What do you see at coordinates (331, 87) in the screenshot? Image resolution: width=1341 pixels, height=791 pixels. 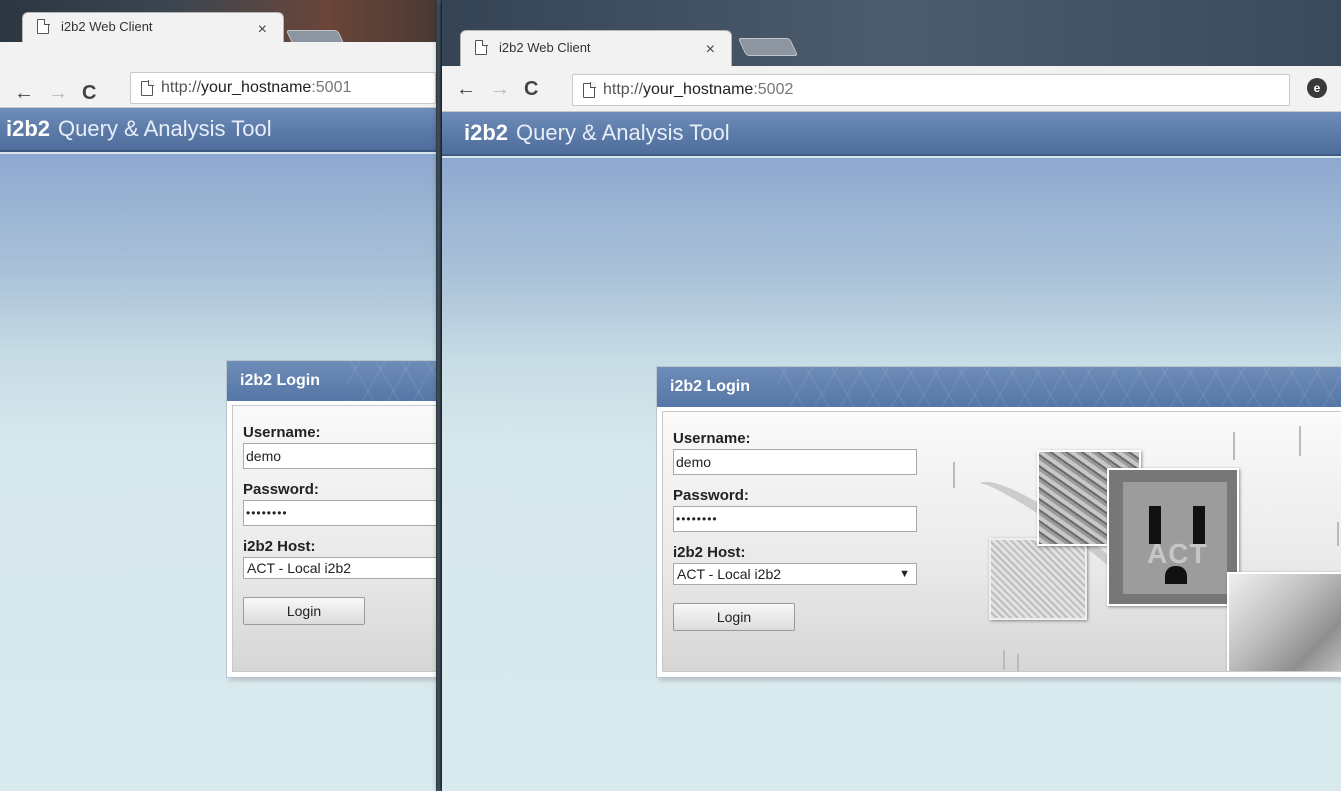 I see `url-port: :5001` at bounding box center [331, 87].